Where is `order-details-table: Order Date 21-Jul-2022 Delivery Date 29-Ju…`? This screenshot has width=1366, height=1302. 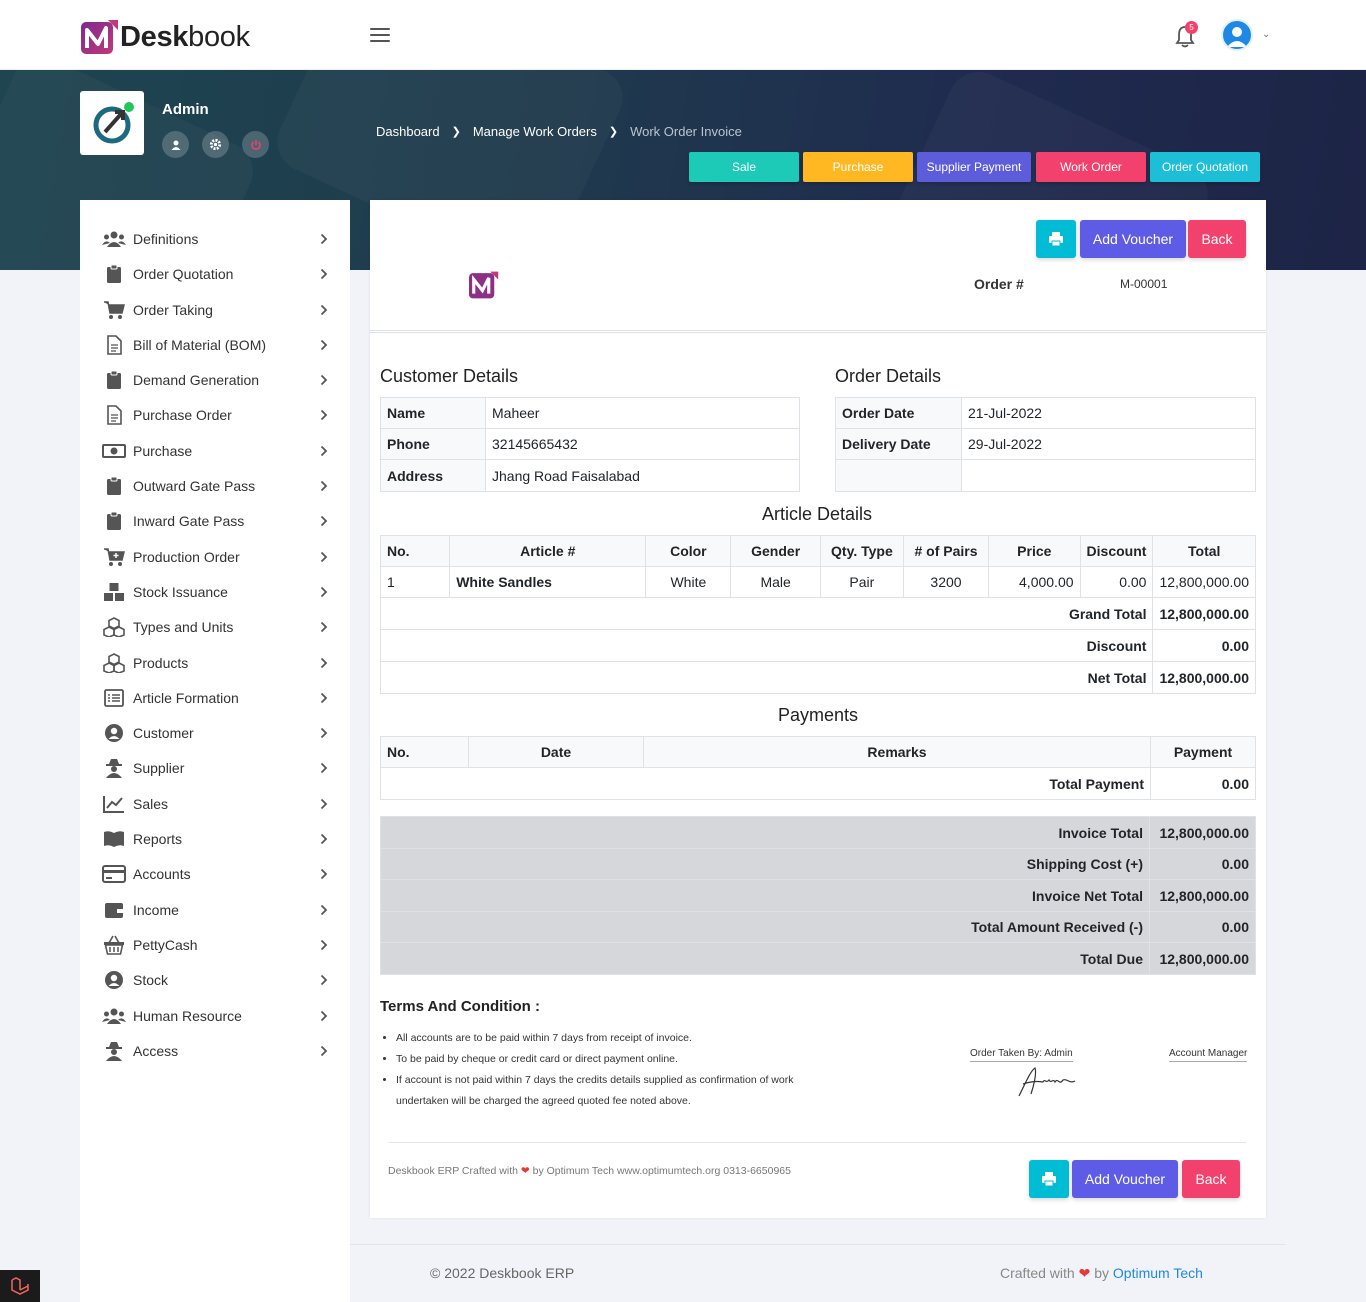 order-details-table: Order Date 21-Jul-2022 Delivery Date 29-Ju… is located at coordinates (1045, 444).